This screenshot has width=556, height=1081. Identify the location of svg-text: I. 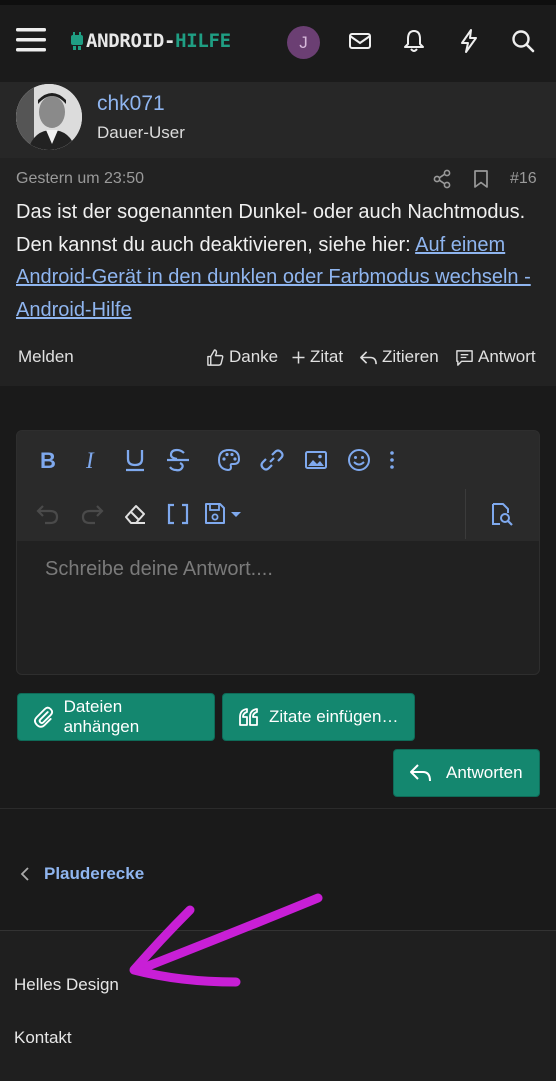
(90, 460).